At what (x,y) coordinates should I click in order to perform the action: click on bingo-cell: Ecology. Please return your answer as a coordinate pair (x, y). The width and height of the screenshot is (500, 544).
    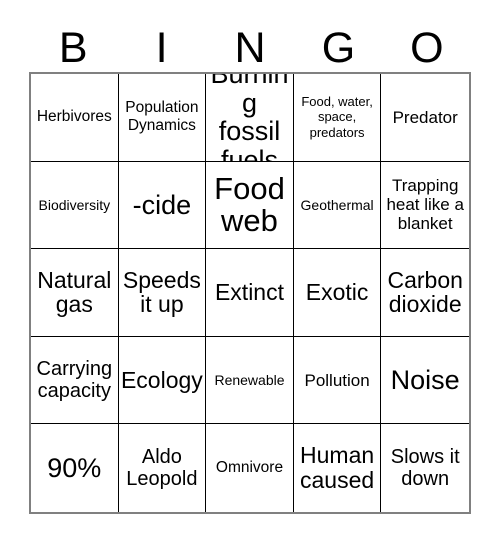
    Looking at the image, I should click on (162, 380).